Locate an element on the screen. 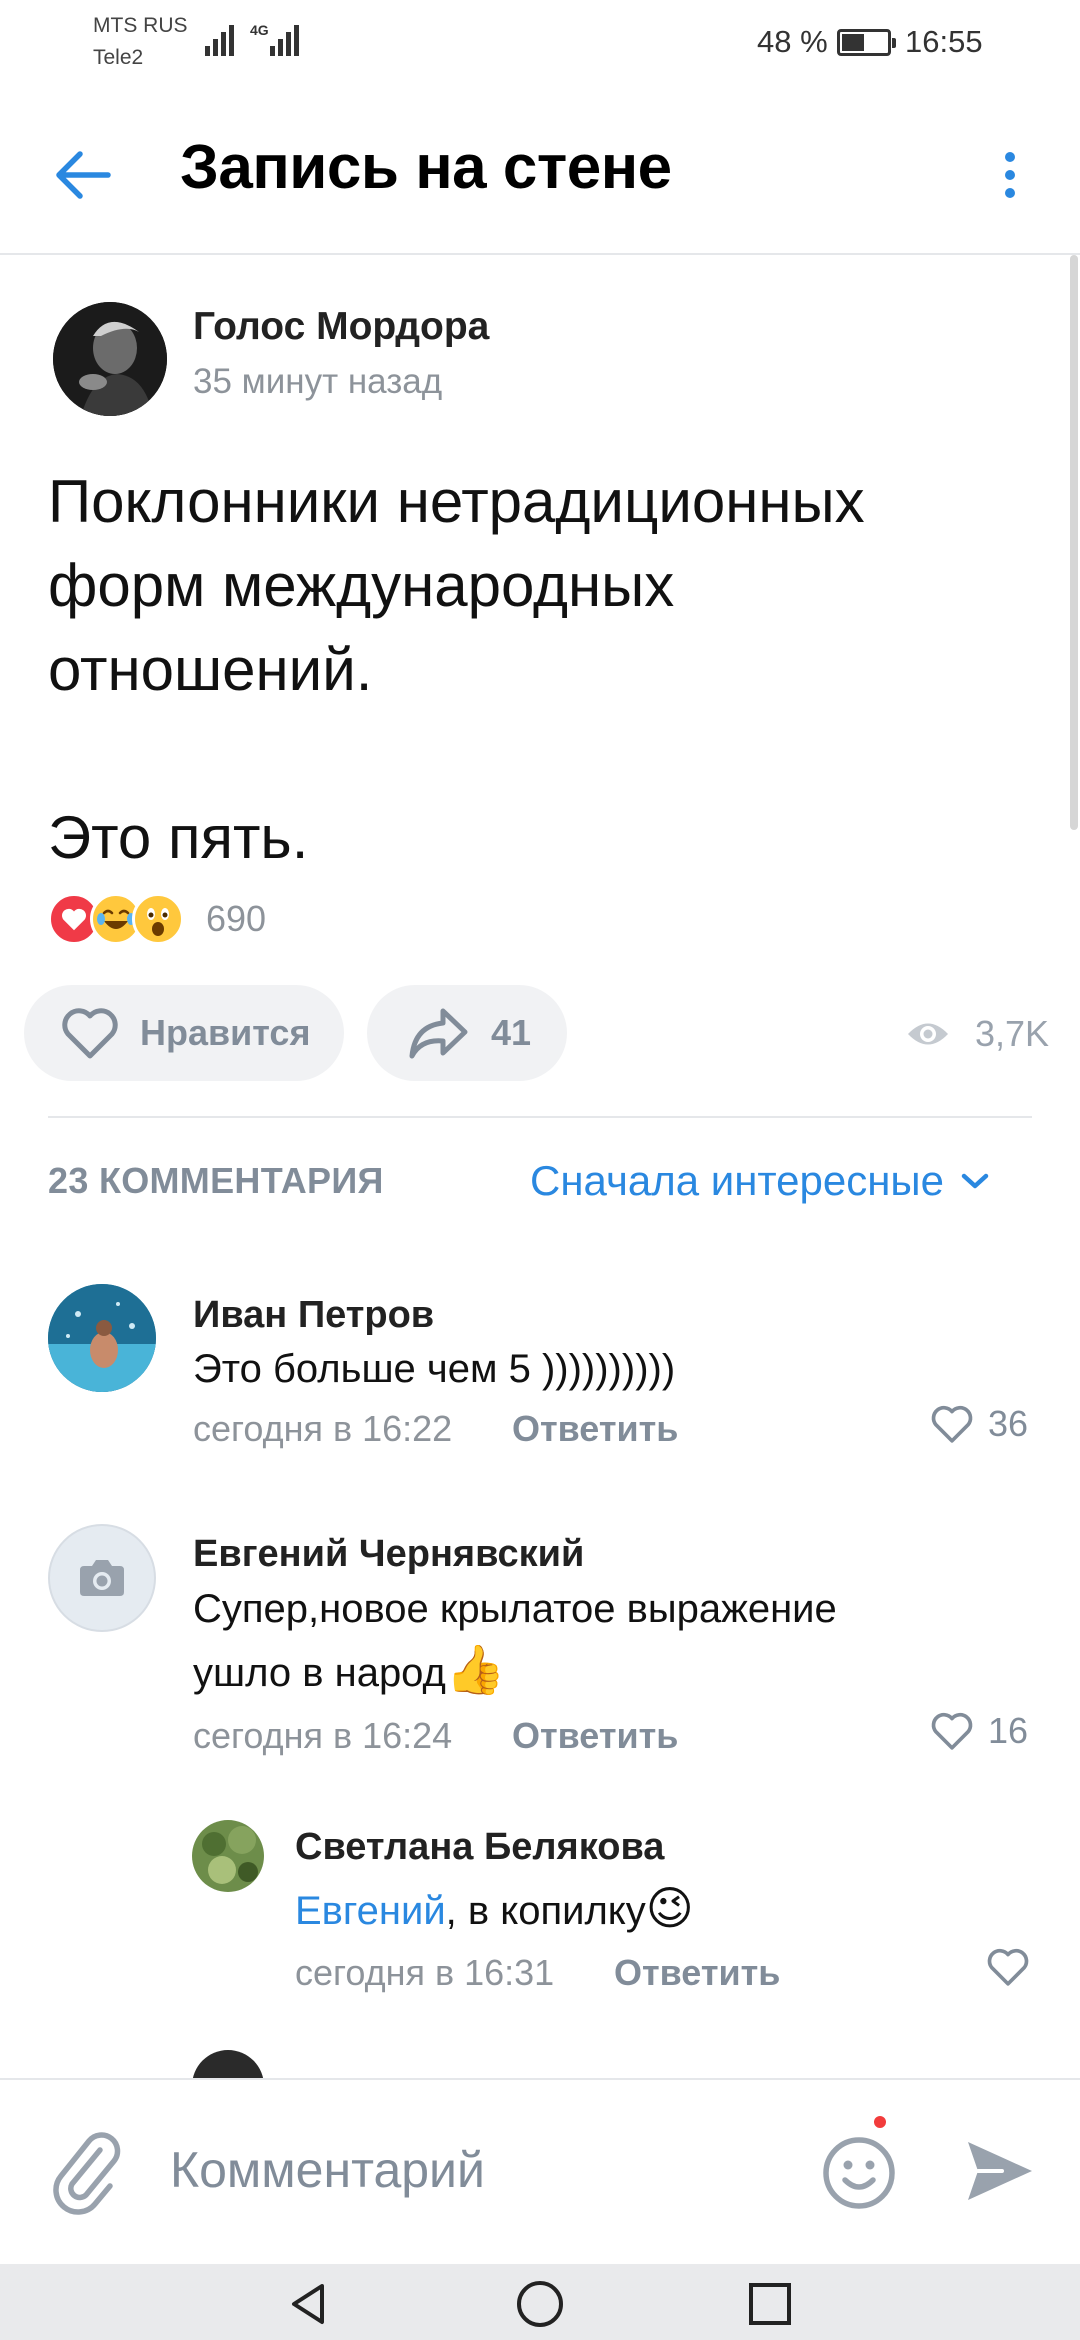 The image size is (1080, 2340). signal-strength-2-icon is located at coordinates (284, 39).